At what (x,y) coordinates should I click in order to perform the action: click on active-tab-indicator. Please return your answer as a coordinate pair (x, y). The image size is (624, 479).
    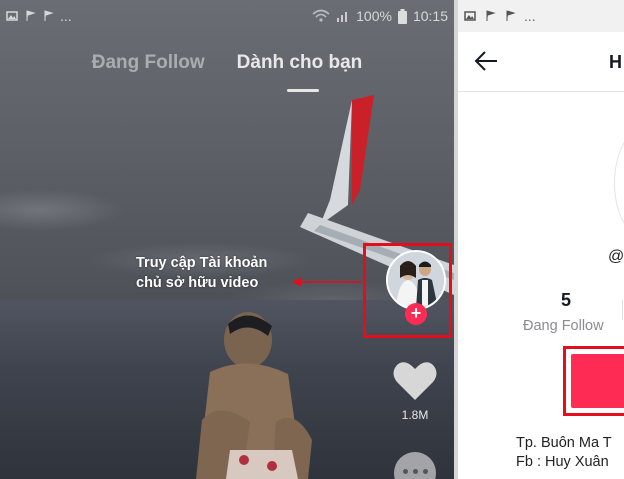
    Looking at the image, I should click on (302, 90).